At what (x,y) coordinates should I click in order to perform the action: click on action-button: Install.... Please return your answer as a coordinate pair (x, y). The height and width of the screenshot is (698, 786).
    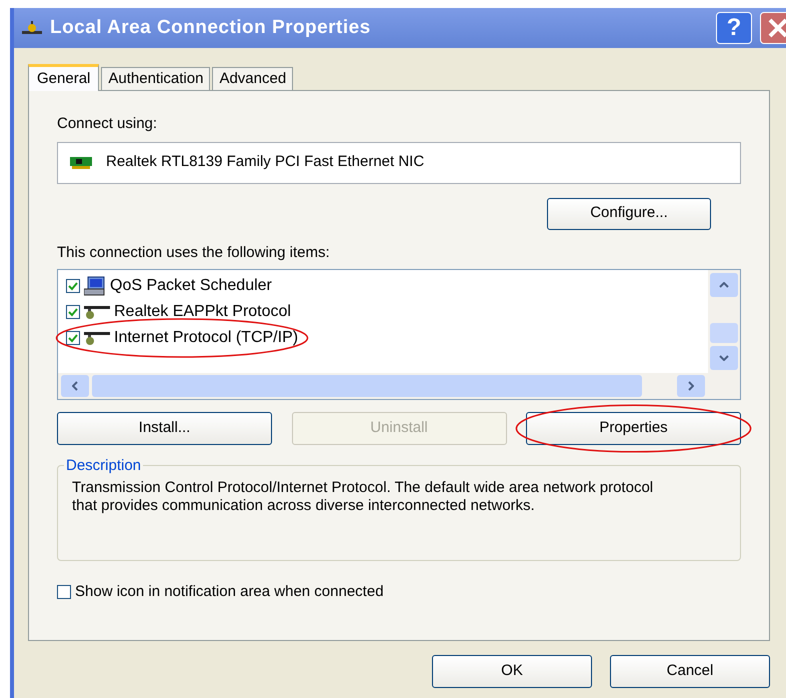
    Looking at the image, I should click on (164, 428).